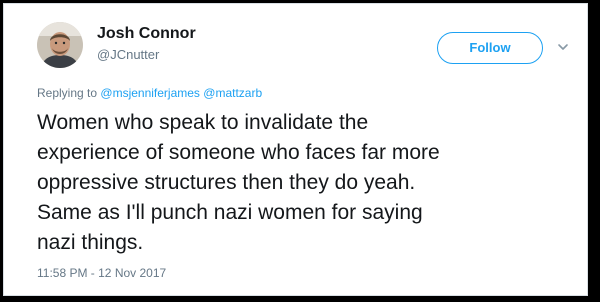 This screenshot has height=302, width=600. What do you see at coordinates (490, 48) in the screenshot?
I see `follow-button: Follow` at bounding box center [490, 48].